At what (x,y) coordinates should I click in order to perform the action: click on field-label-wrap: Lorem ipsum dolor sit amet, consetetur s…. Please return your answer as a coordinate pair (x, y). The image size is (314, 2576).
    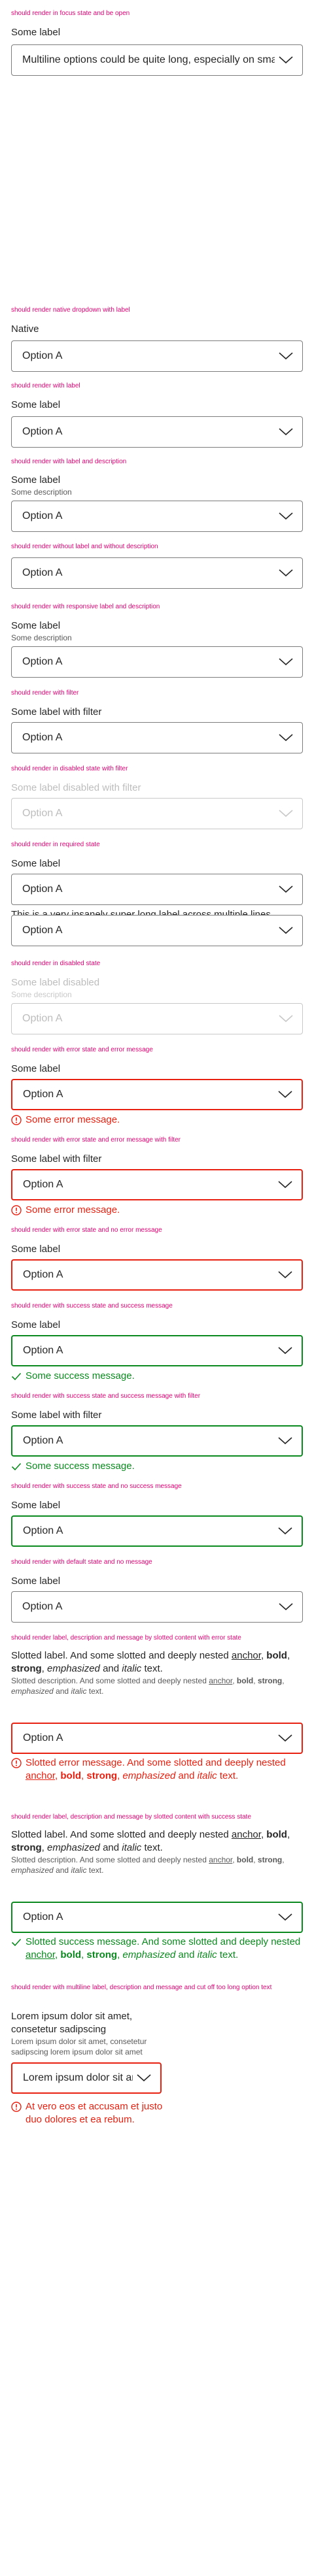
    Looking at the image, I should click on (86, 2033).